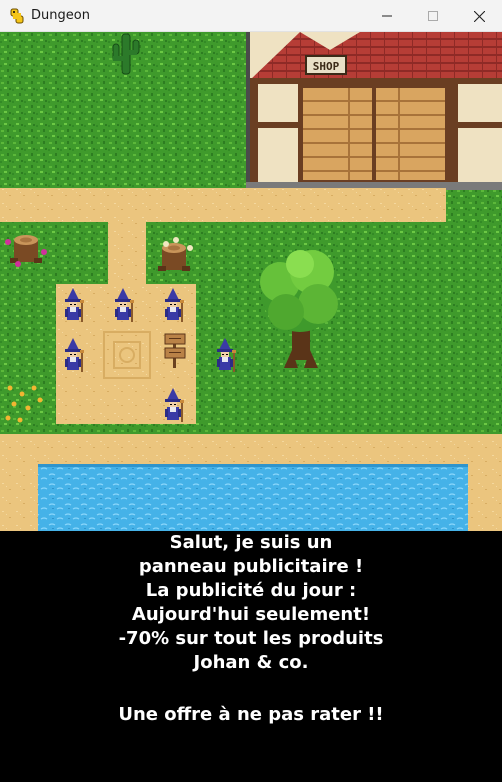 The height and width of the screenshot is (782, 502). I want to click on minimize-icon, so click(387, 16).